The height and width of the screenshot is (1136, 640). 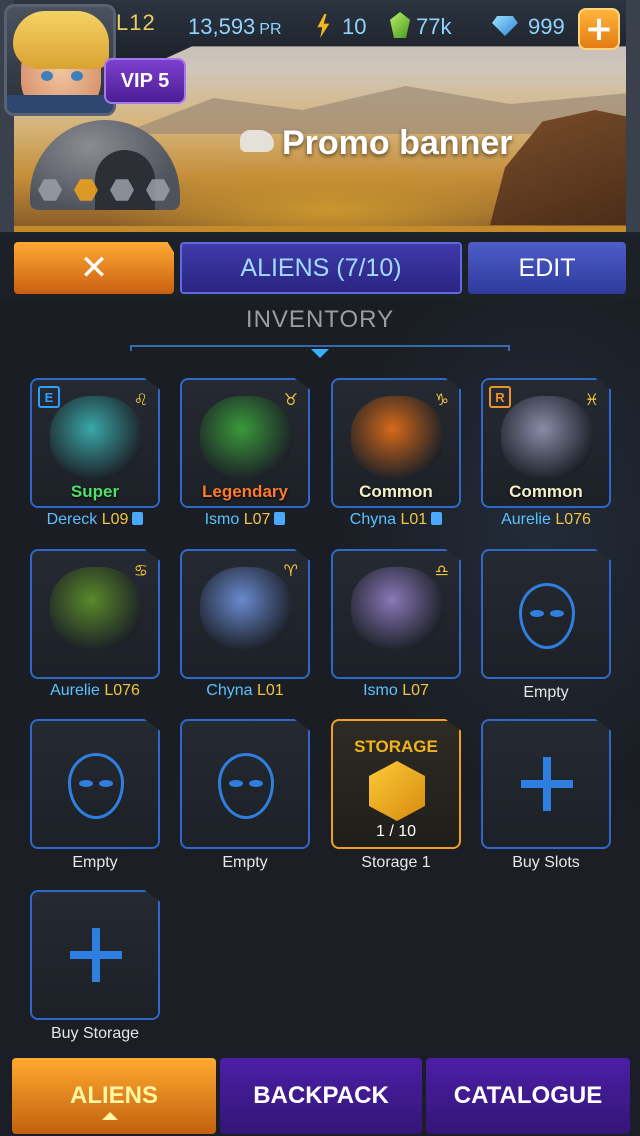 What do you see at coordinates (323, 26) in the screenshot?
I see `energy-icon` at bounding box center [323, 26].